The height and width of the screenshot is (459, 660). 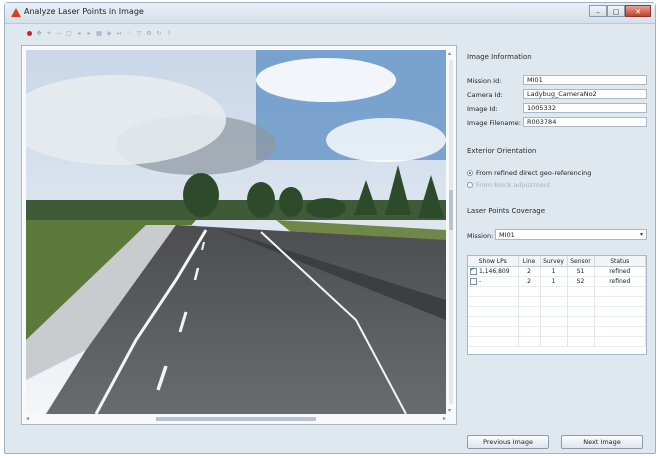 What do you see at coordinates (585, 122) in the screenshot?
I see `image-filename-field: R003784` at bounding box center [585, 122].